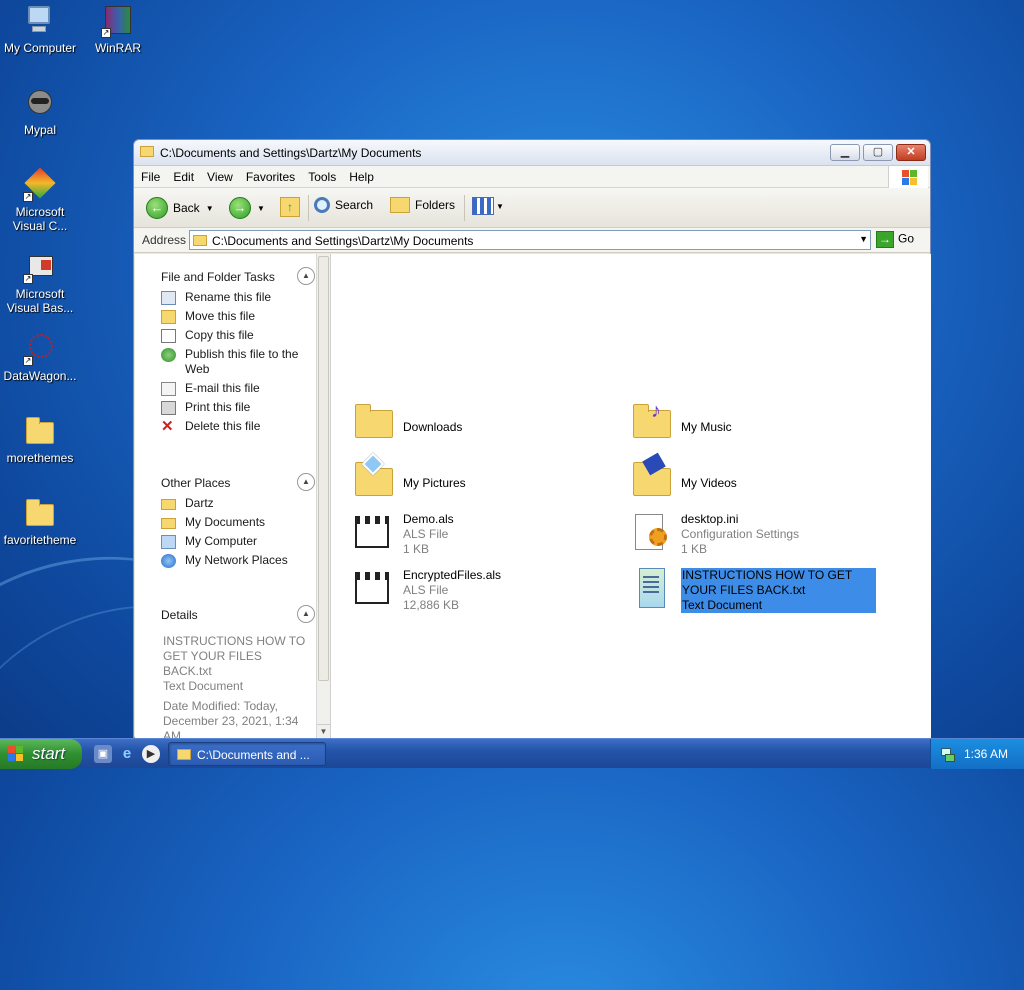  Describe the element at coordinates (226, 388) in the screenshot. I see `task-email: E-mail this file` at that location.